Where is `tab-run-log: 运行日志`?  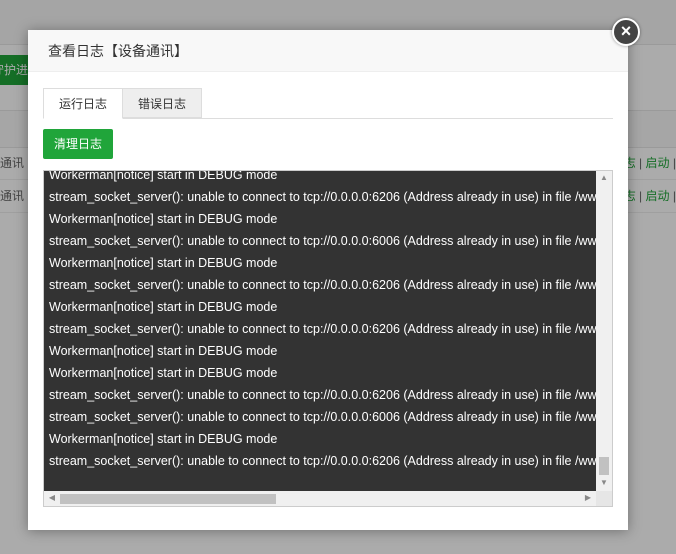 tab-run-log: 运行日志 is located at coordinates (83, 103).